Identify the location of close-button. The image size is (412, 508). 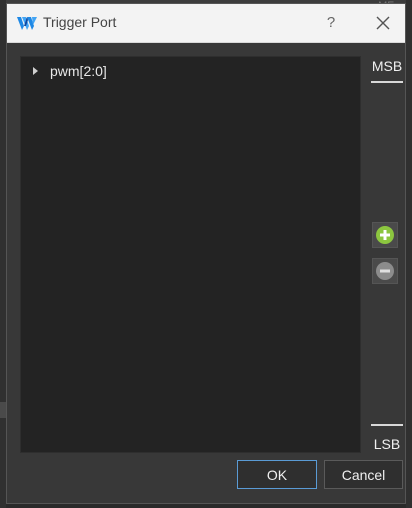
(383, 23).